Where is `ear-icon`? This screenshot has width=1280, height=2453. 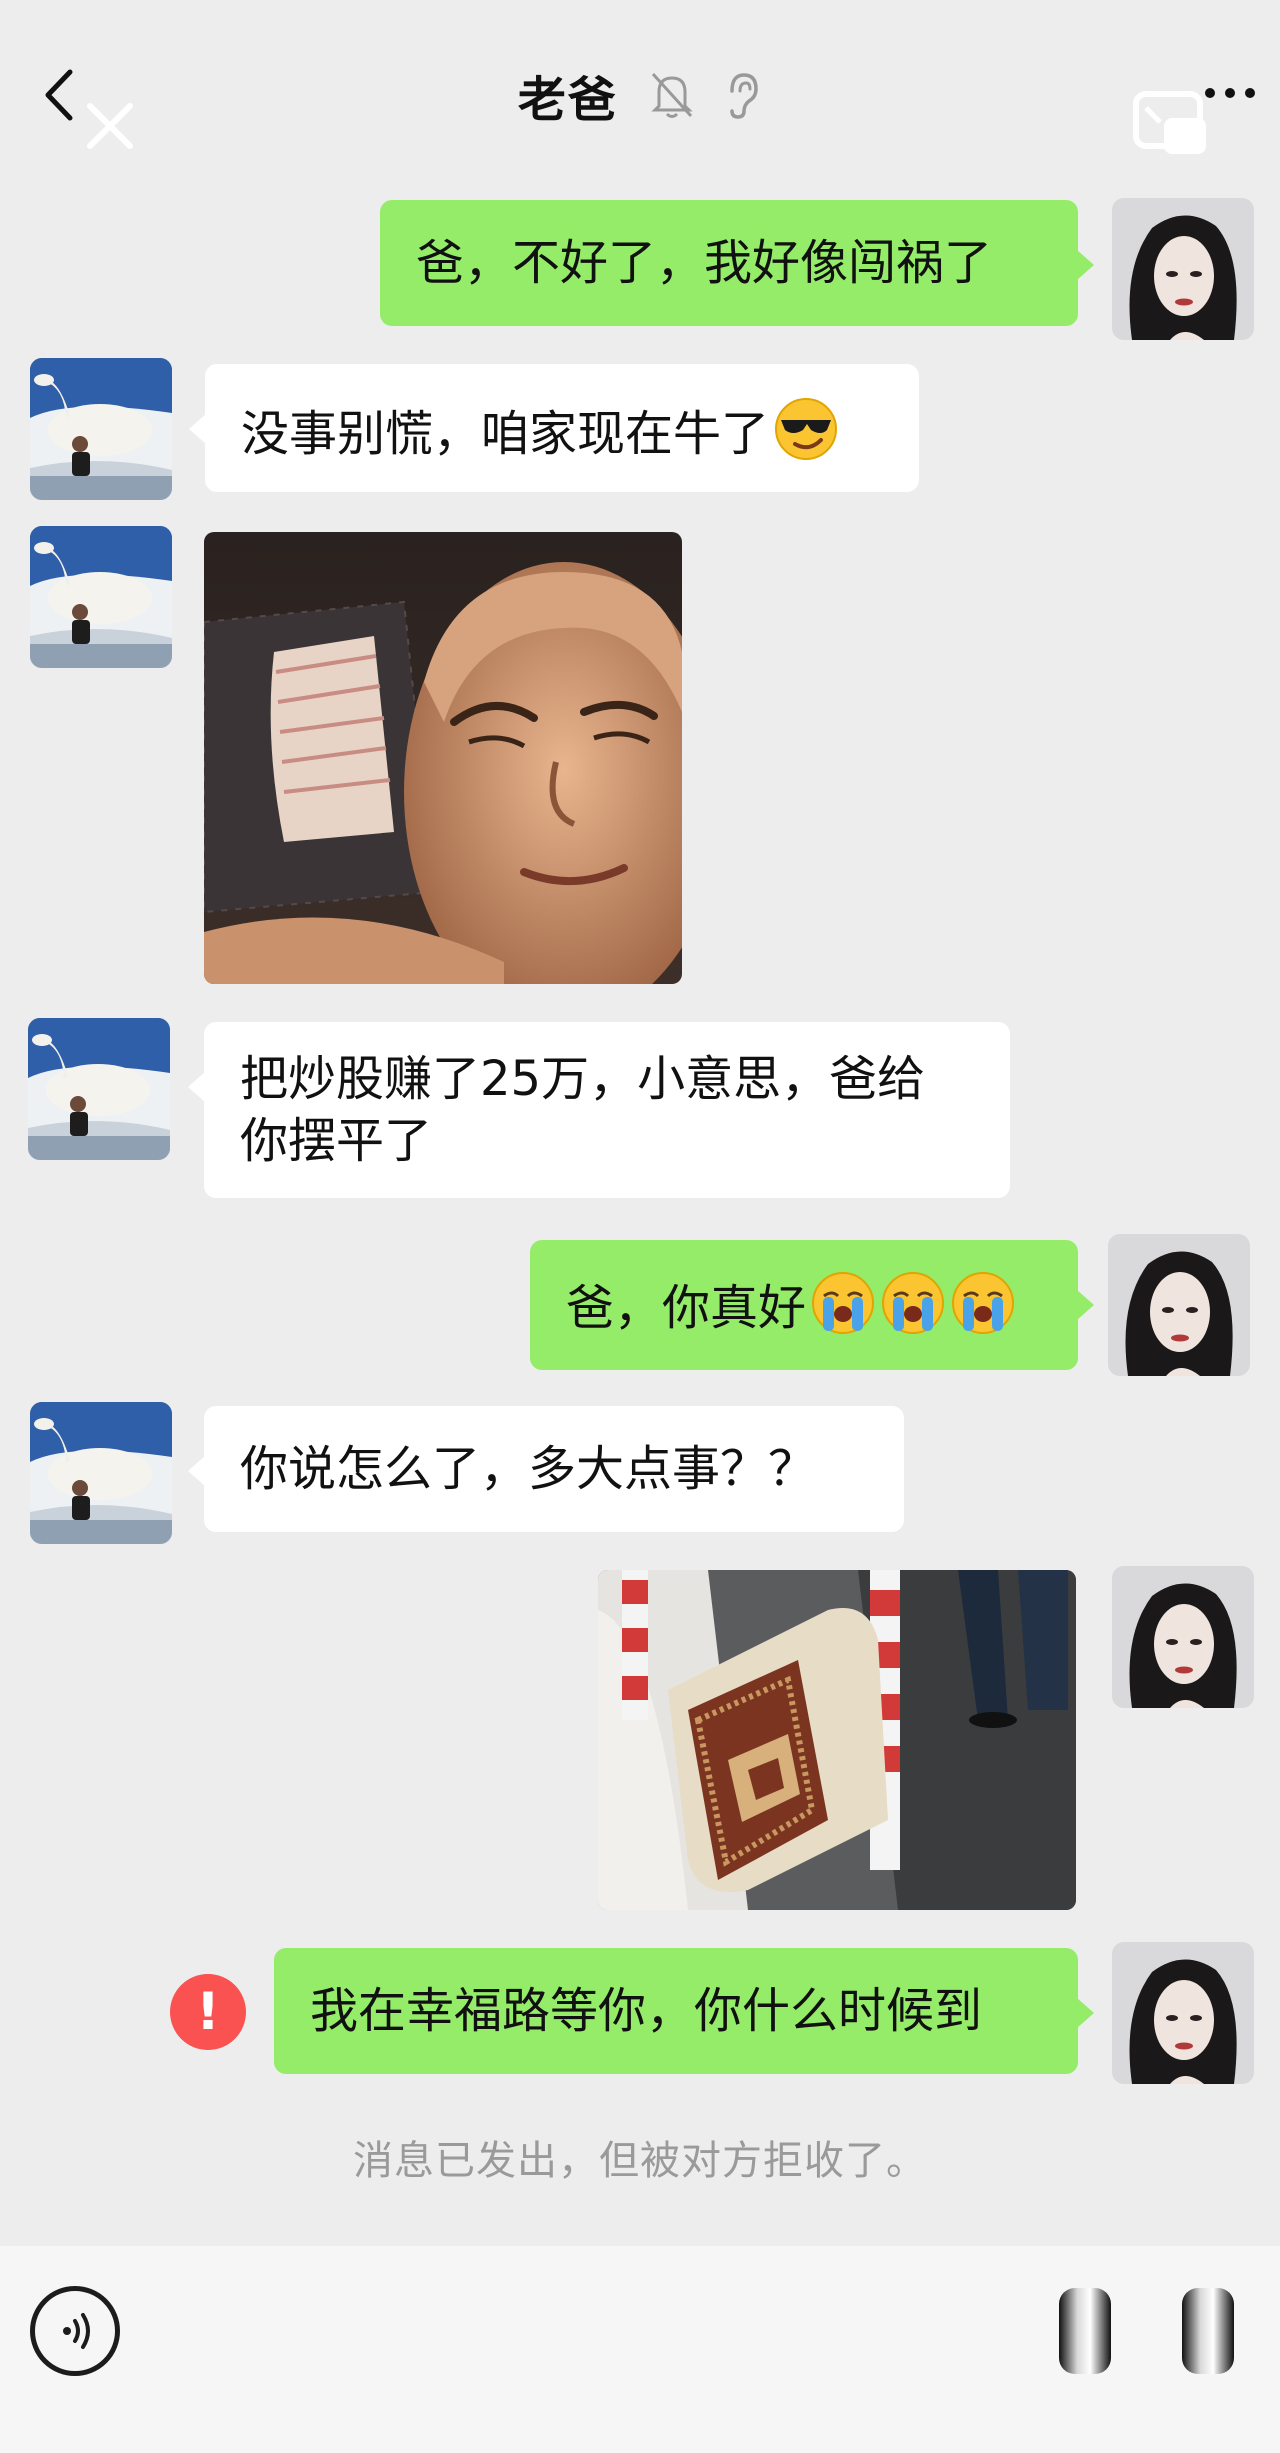
ear-icon is located at coordinates (744, 96).